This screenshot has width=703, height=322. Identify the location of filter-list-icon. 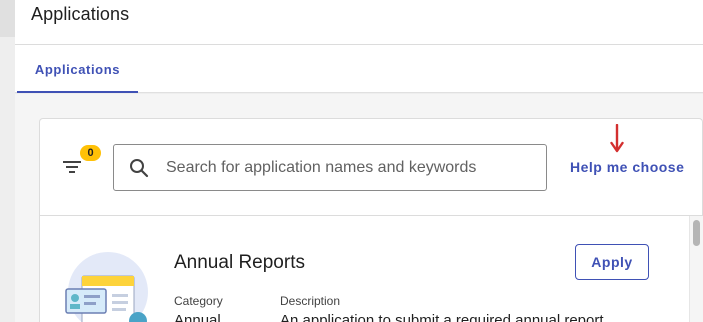
(72, 167).